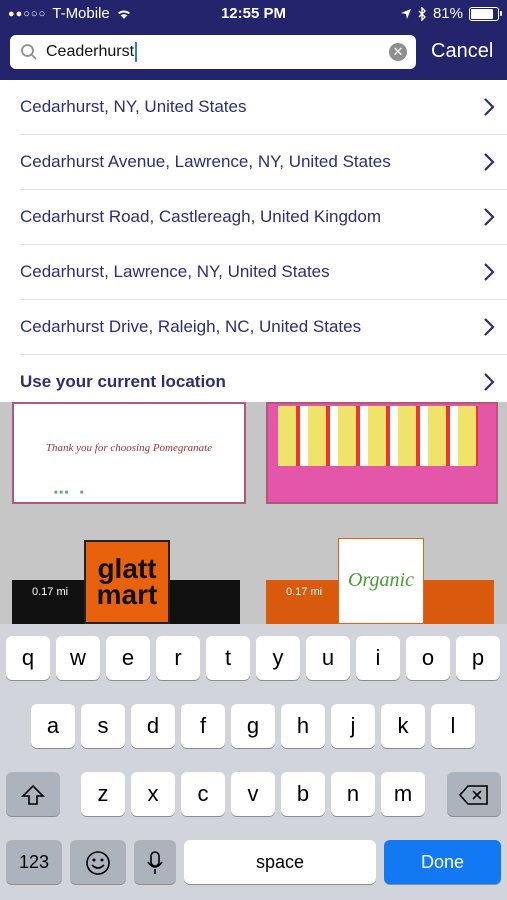 This screenshot has height=900, width=507. I want to click on shift-icon, so click(33, 795).